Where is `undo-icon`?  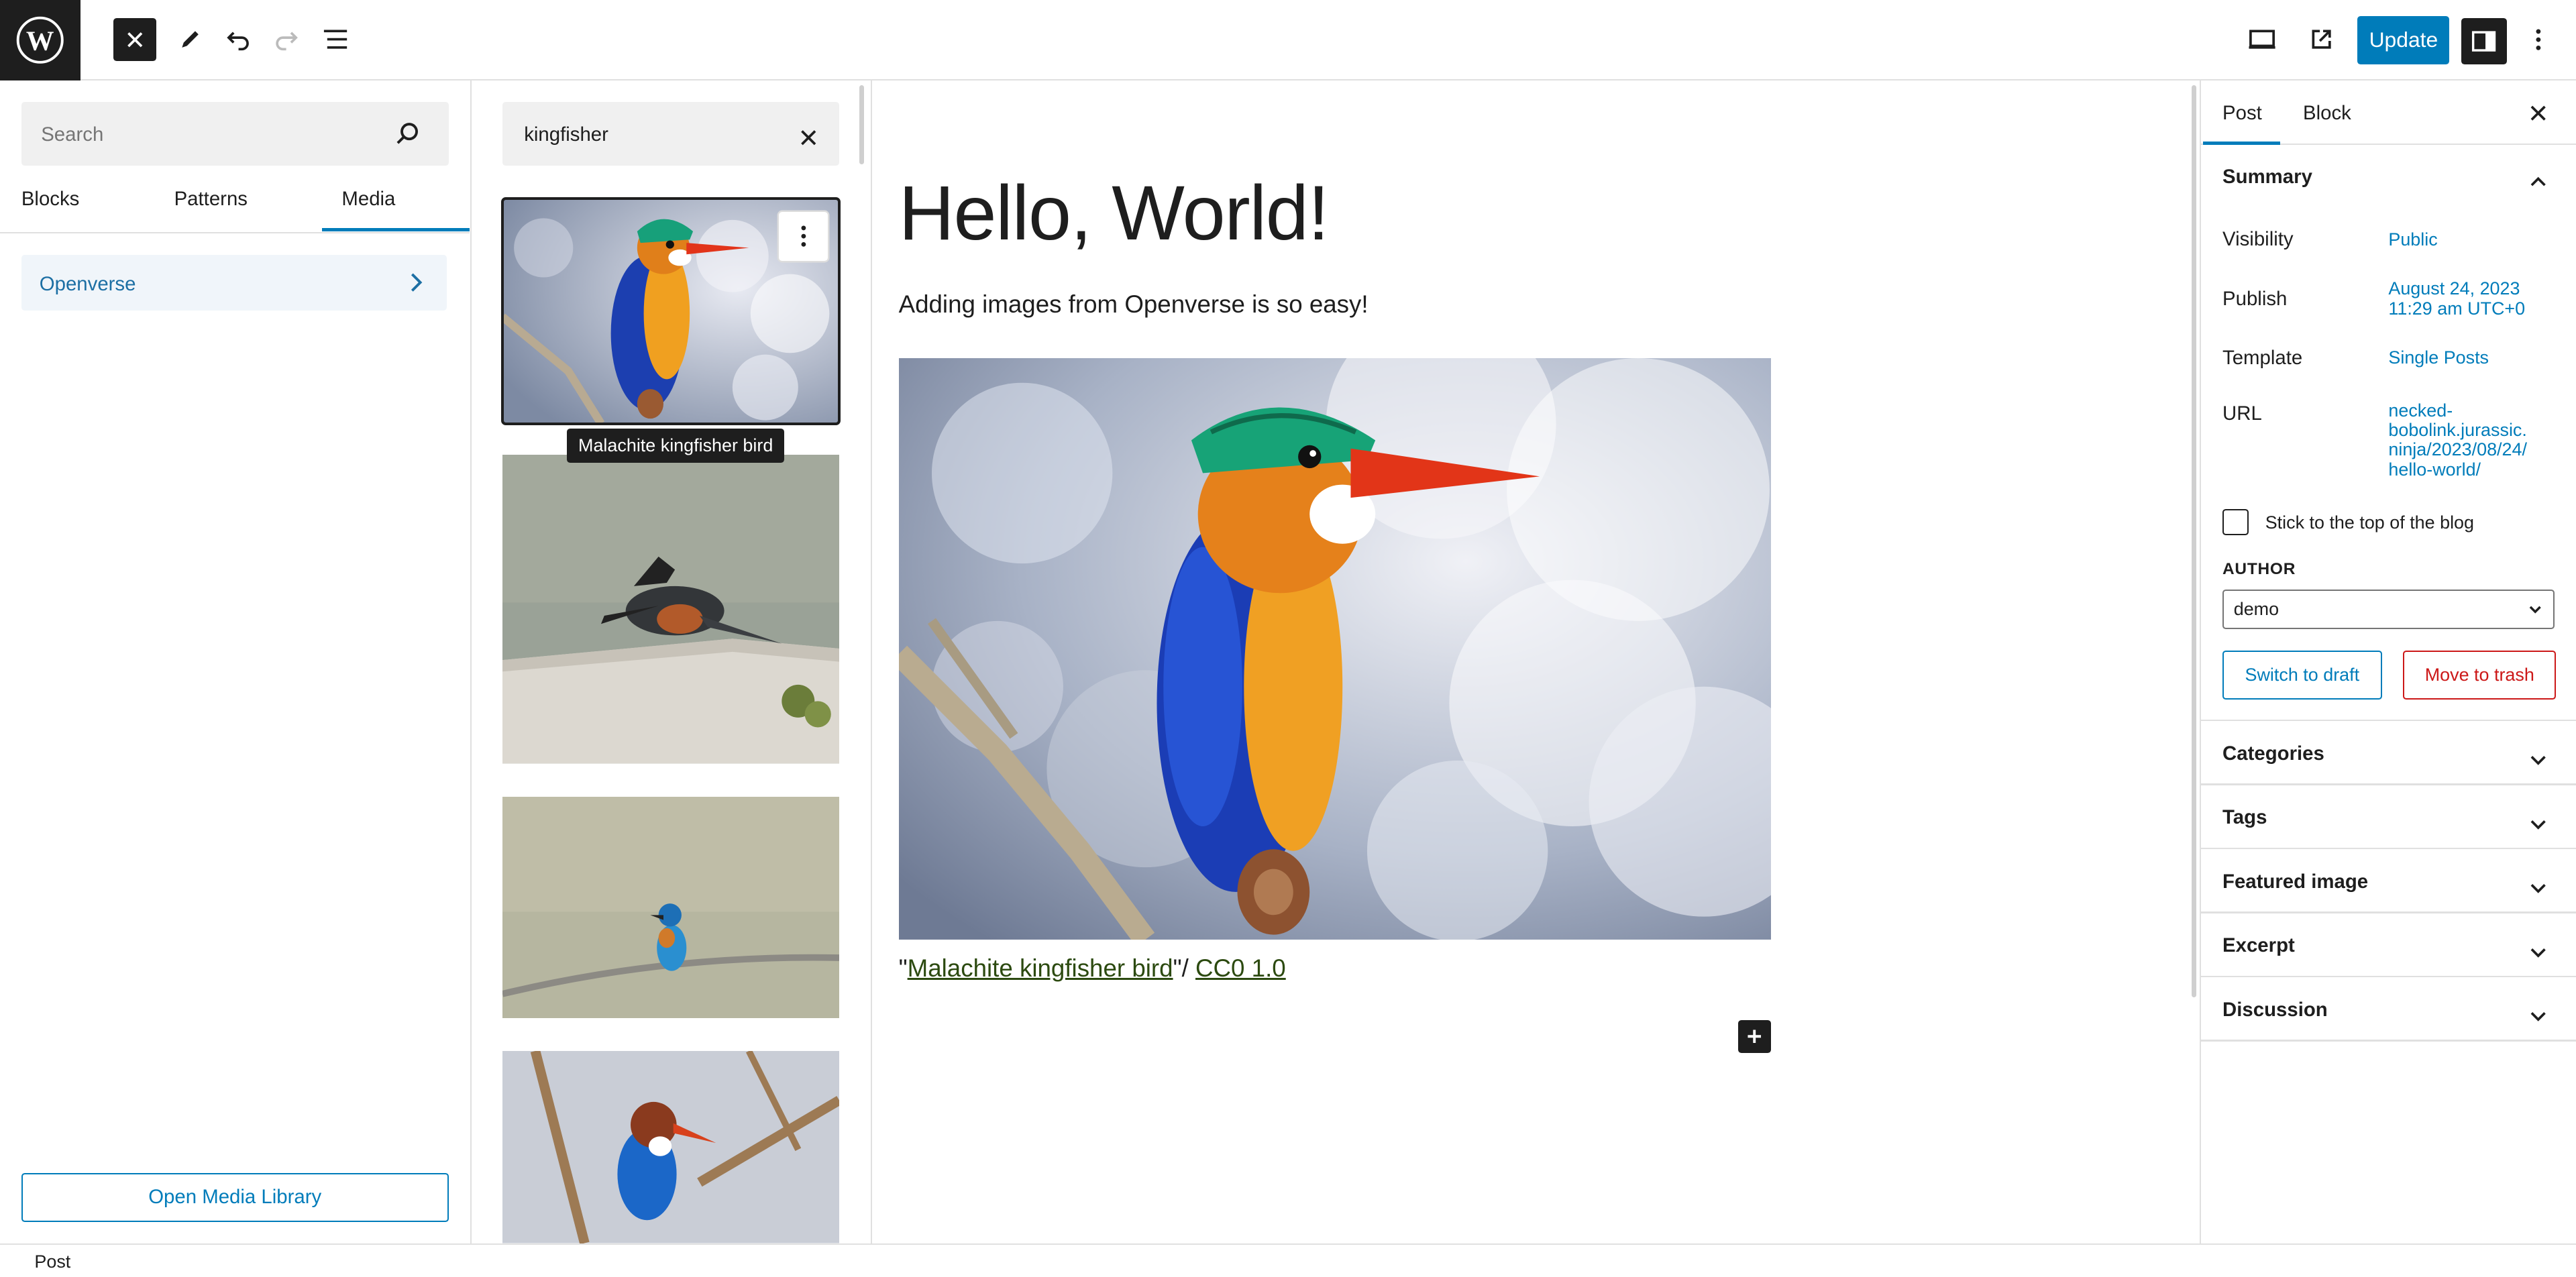 undo-icon is located at coordinates (237, 41).